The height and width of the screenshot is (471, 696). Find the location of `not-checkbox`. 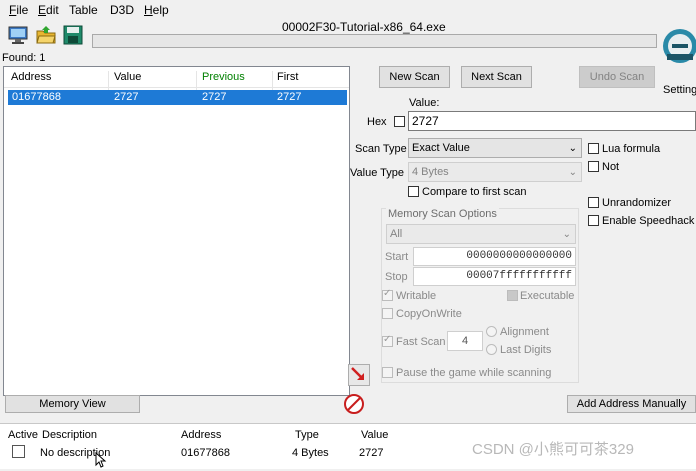

not-checkbox is located at coordinates (593, 166).